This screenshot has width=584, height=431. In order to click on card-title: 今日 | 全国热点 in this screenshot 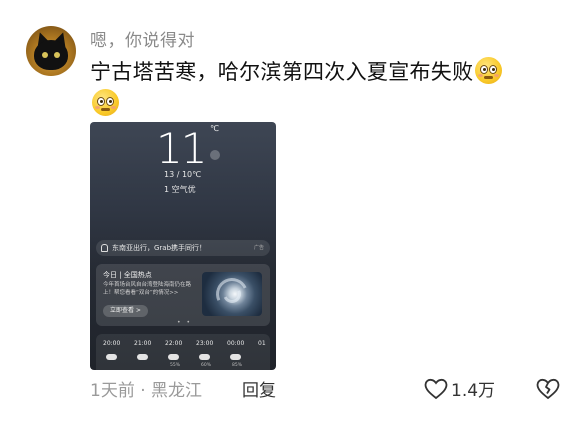, I will do `click(127, 275)`.